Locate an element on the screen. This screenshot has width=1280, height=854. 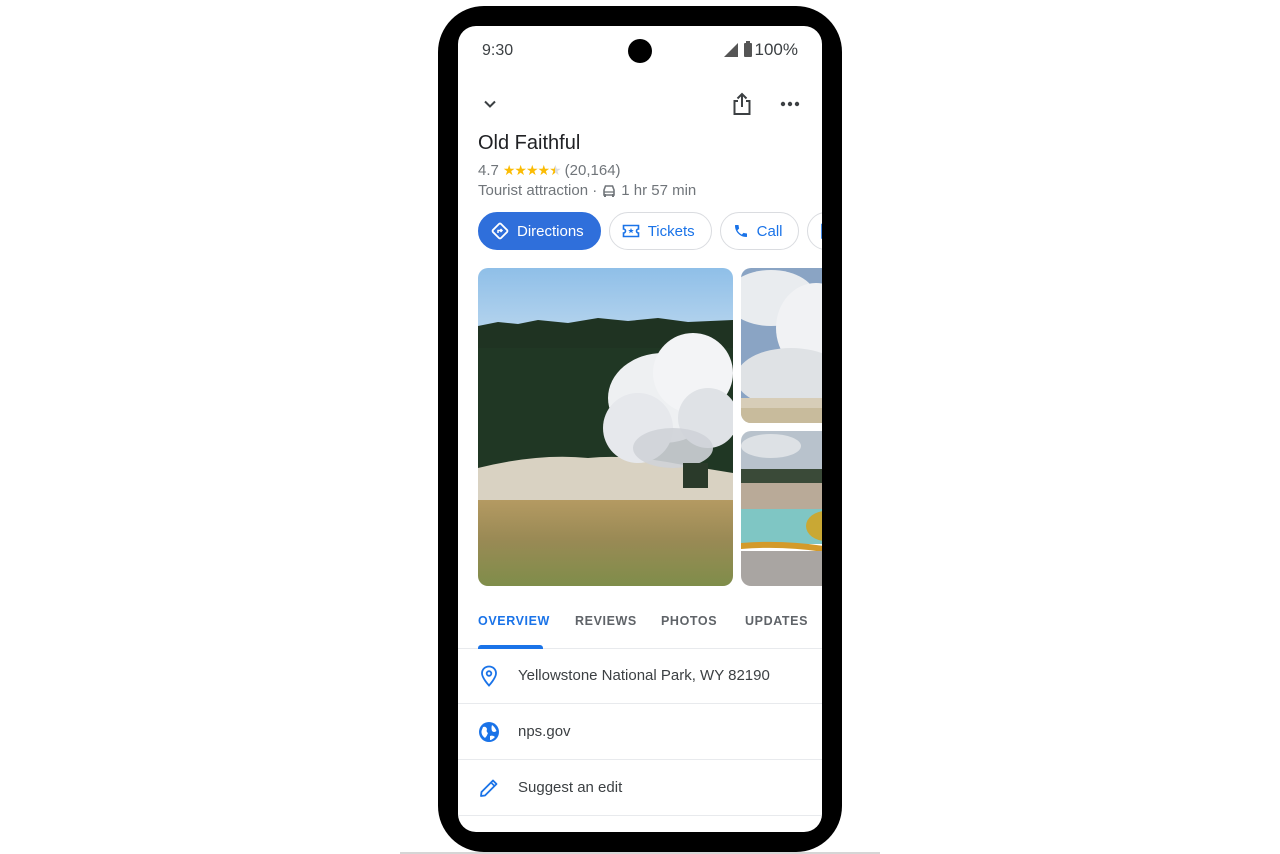
bookmark-icon is located at coordinates (821, 231).